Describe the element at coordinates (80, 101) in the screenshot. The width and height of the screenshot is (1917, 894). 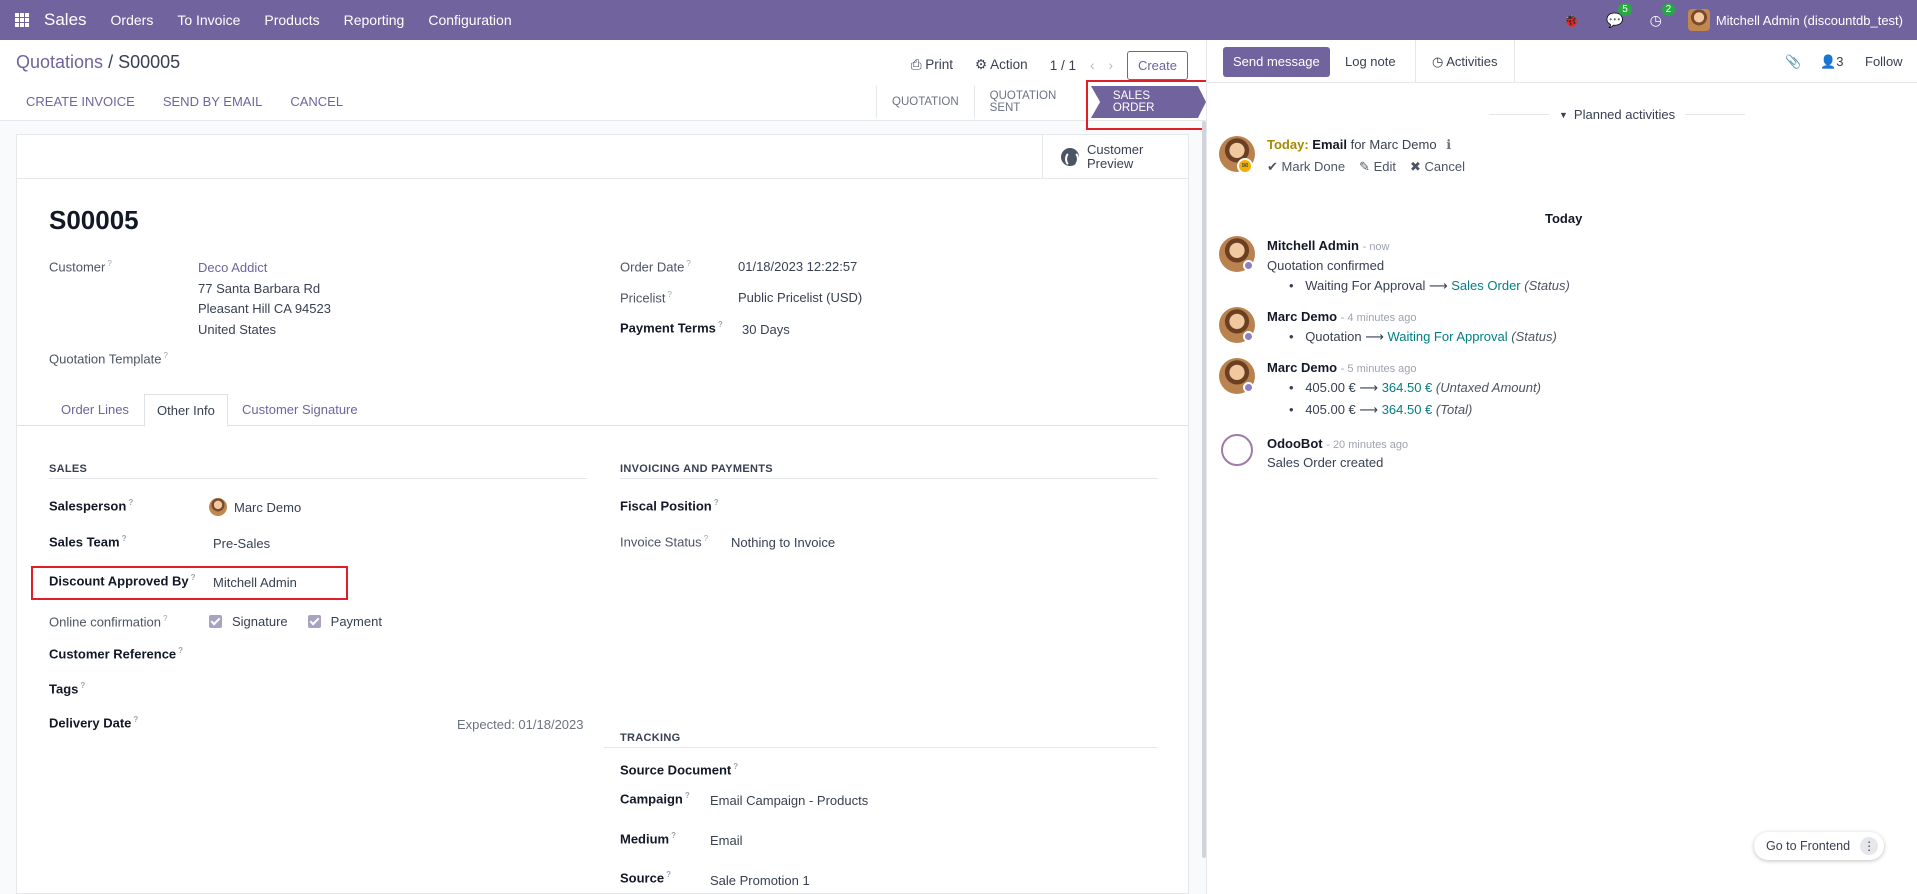
I see `create-invoice-button: CREATE INVOICE` at that location.